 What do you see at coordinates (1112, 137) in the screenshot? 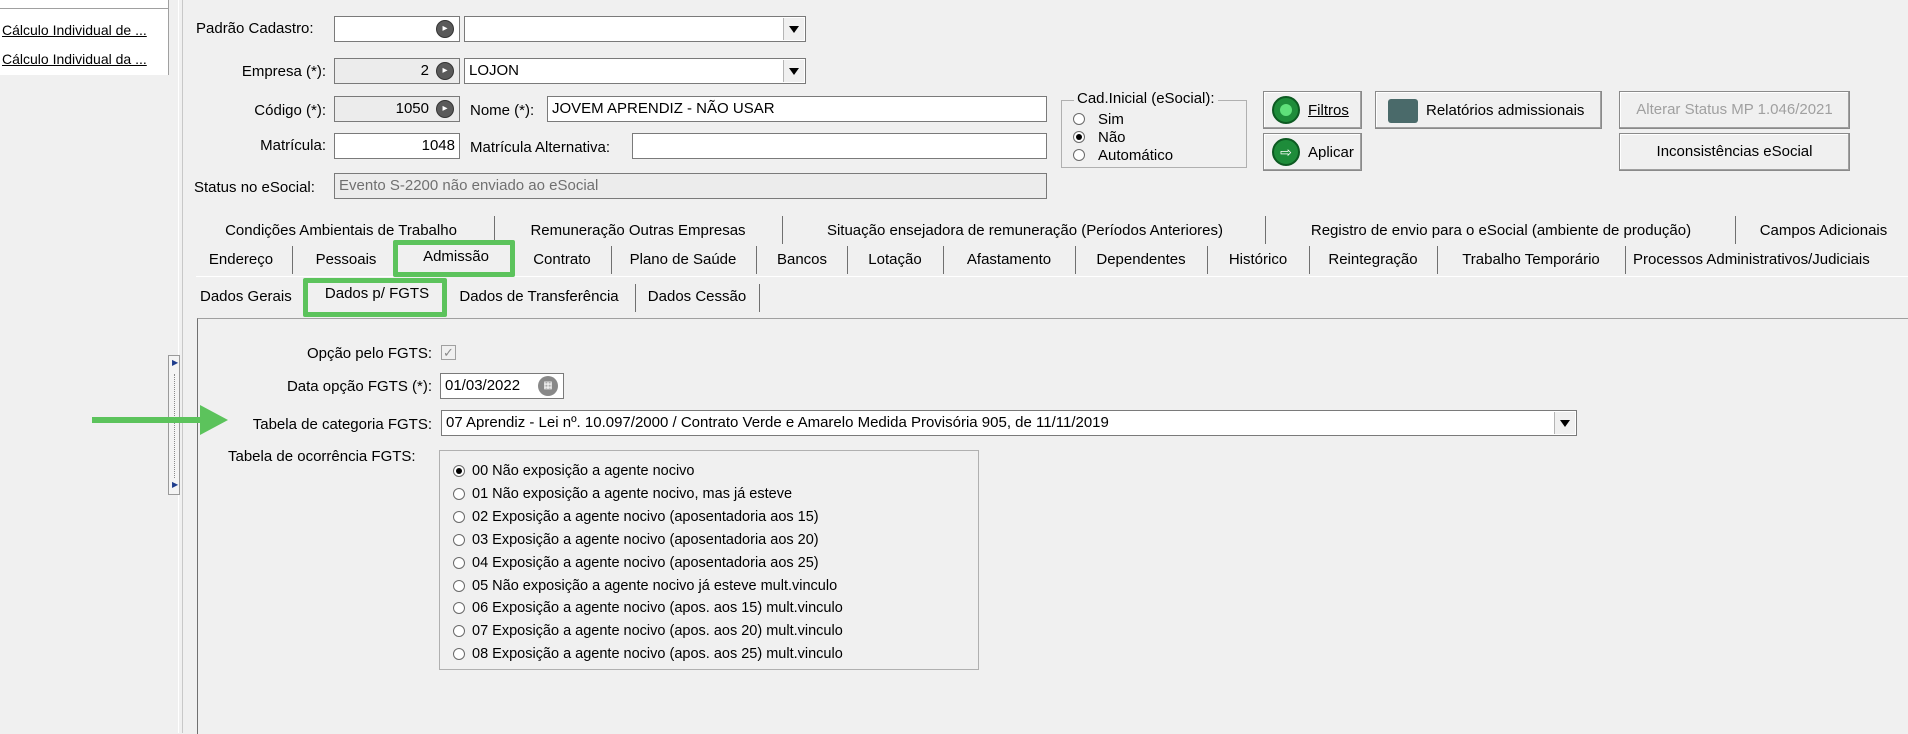
I see `cad-inicial-option-nao: Não` at bounding box center [1112, 137].